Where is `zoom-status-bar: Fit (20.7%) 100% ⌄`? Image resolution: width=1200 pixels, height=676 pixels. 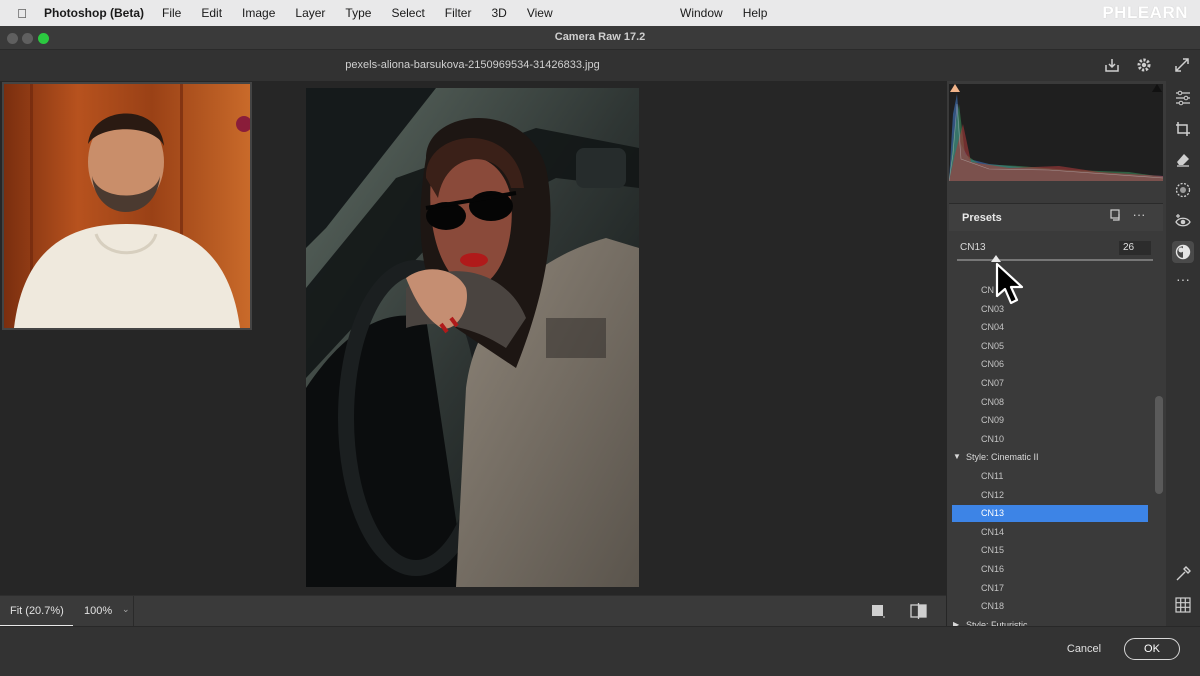 zoom-status-bar: Fit (20.7%) 100% ⌄ is located at coordinates (473, 611).